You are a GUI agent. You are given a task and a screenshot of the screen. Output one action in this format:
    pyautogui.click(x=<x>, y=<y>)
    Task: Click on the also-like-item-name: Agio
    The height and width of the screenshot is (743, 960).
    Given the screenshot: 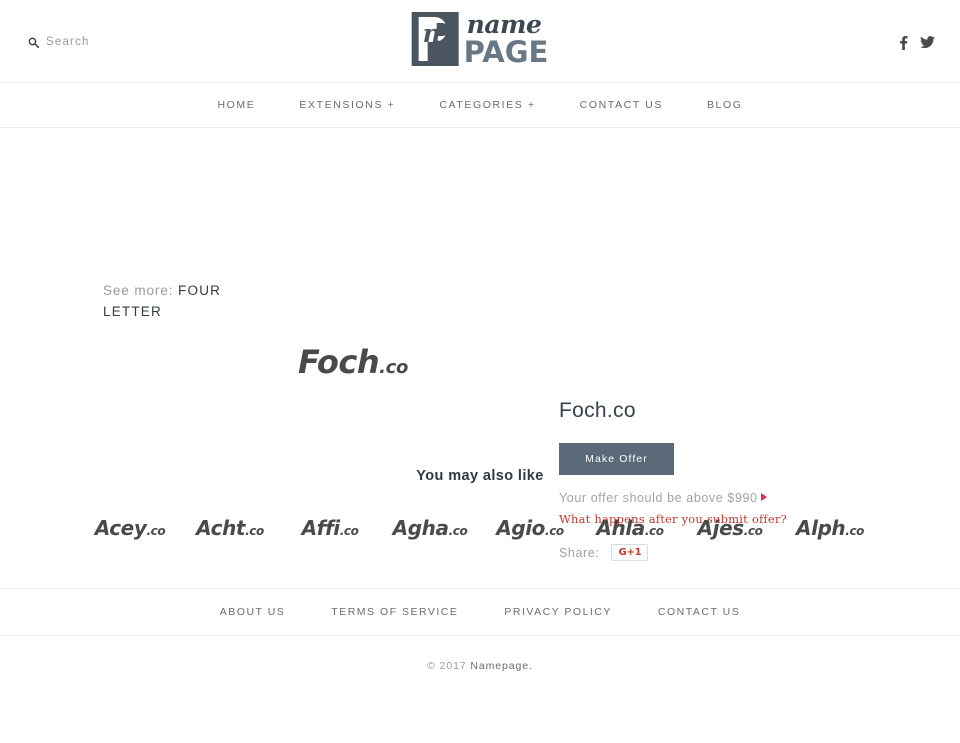 What is the action you would take?
    pyautogui.click(x=521, y=528)
    